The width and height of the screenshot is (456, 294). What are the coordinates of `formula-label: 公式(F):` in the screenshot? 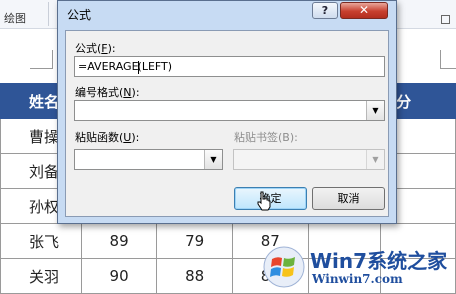 It's located at (95, 48).